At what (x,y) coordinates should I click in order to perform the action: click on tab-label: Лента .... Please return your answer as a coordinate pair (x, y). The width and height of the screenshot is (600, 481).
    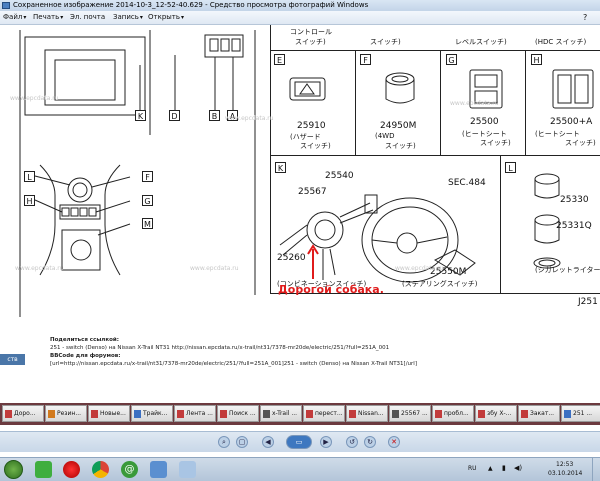
    Looking at the image, I should click on (199, 413).